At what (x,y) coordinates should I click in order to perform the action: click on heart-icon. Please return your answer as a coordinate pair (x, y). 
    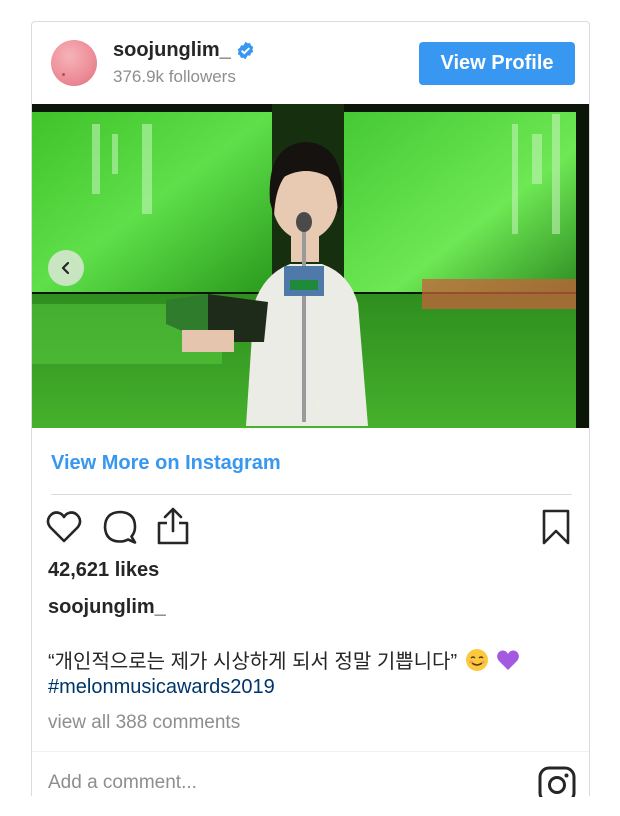
    Looking at the image, I should click on (64, 527).